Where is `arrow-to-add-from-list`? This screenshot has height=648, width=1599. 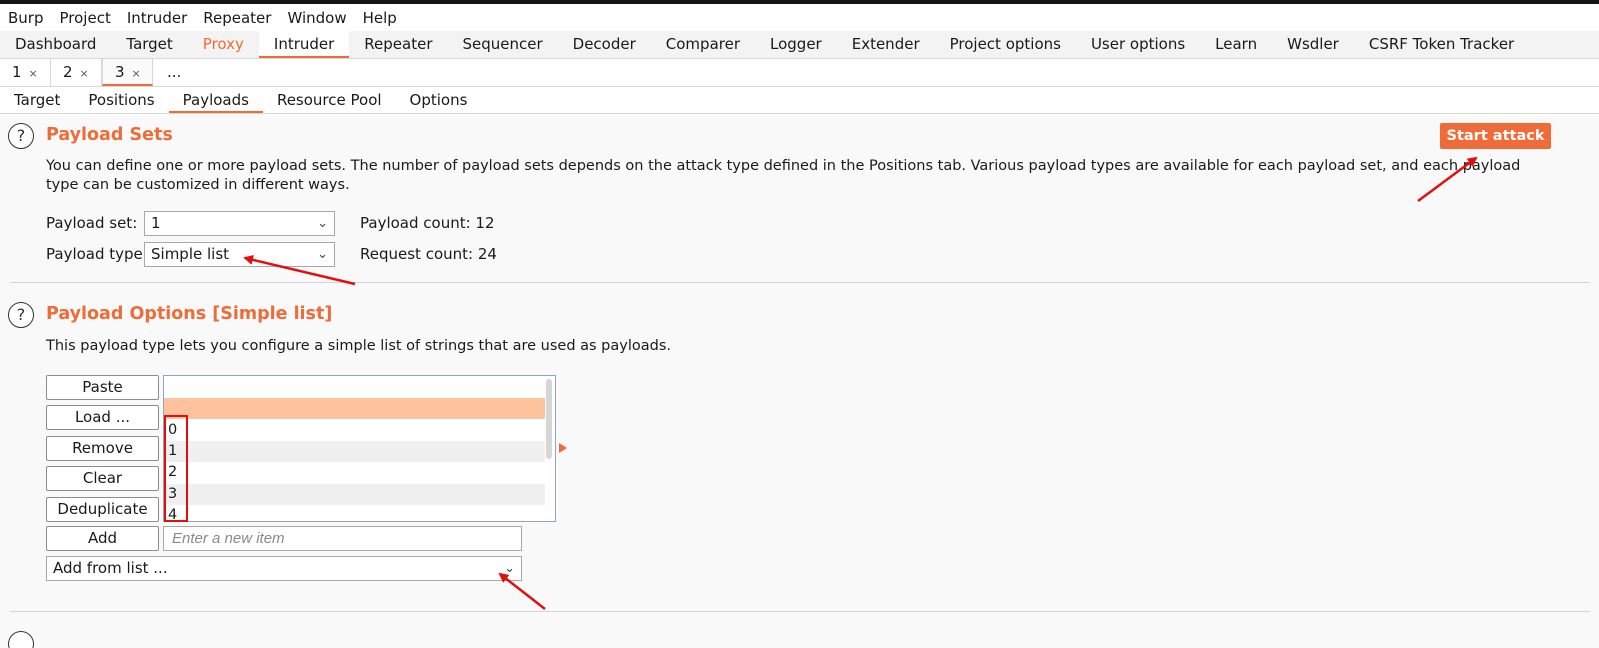
arrow-to-add-from-list is located at coordinates (522, 591).